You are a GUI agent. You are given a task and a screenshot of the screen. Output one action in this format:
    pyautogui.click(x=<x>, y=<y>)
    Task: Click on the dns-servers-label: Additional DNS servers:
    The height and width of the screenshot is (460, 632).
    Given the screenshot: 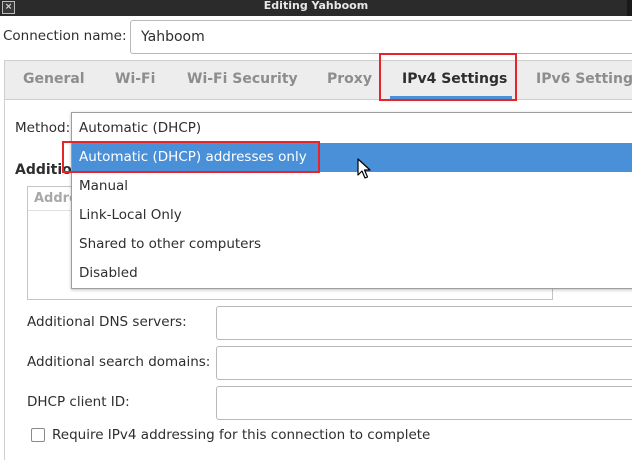 What is the action you would take?
    pyautogui.click(x=107, y=322)
    